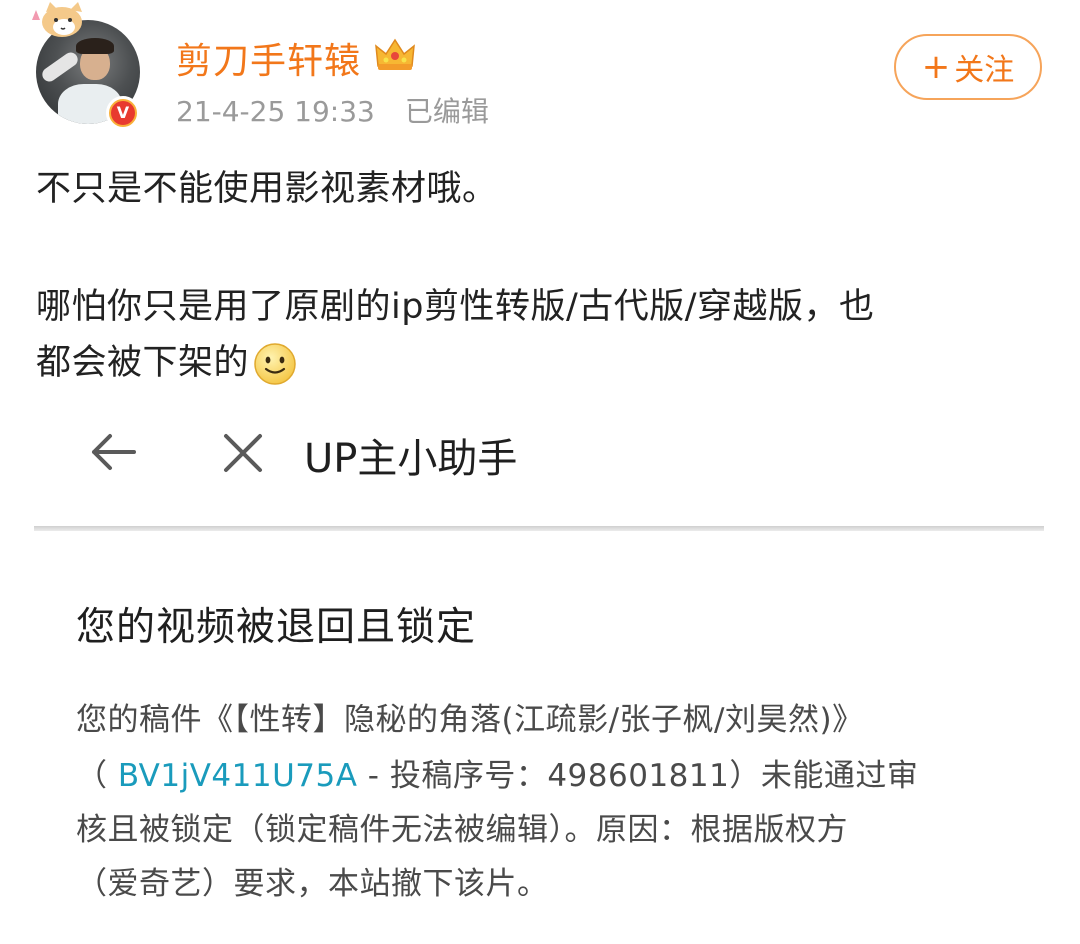  Describe the element at coordinates (143, 363) in the screenshot. I see `post-text-line-3-text: 都会被下架的` at that location.